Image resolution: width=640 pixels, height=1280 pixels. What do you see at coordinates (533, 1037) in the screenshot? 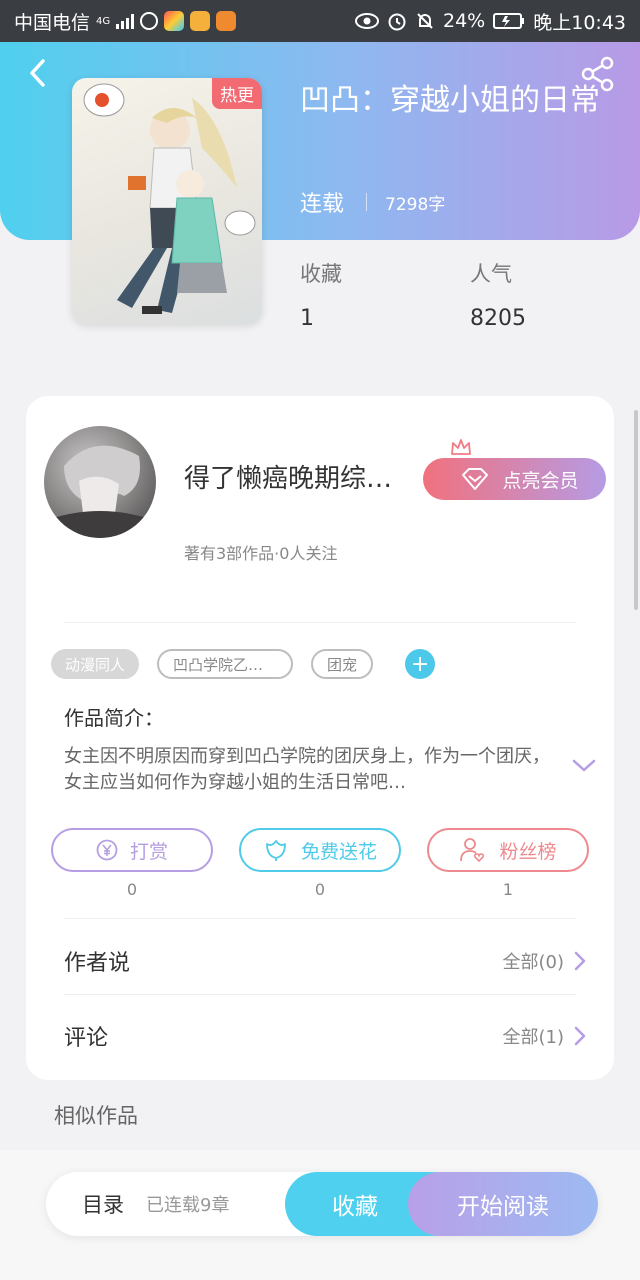
I see `comments-count: 全部(1)` at bounding box center [533, 1037].